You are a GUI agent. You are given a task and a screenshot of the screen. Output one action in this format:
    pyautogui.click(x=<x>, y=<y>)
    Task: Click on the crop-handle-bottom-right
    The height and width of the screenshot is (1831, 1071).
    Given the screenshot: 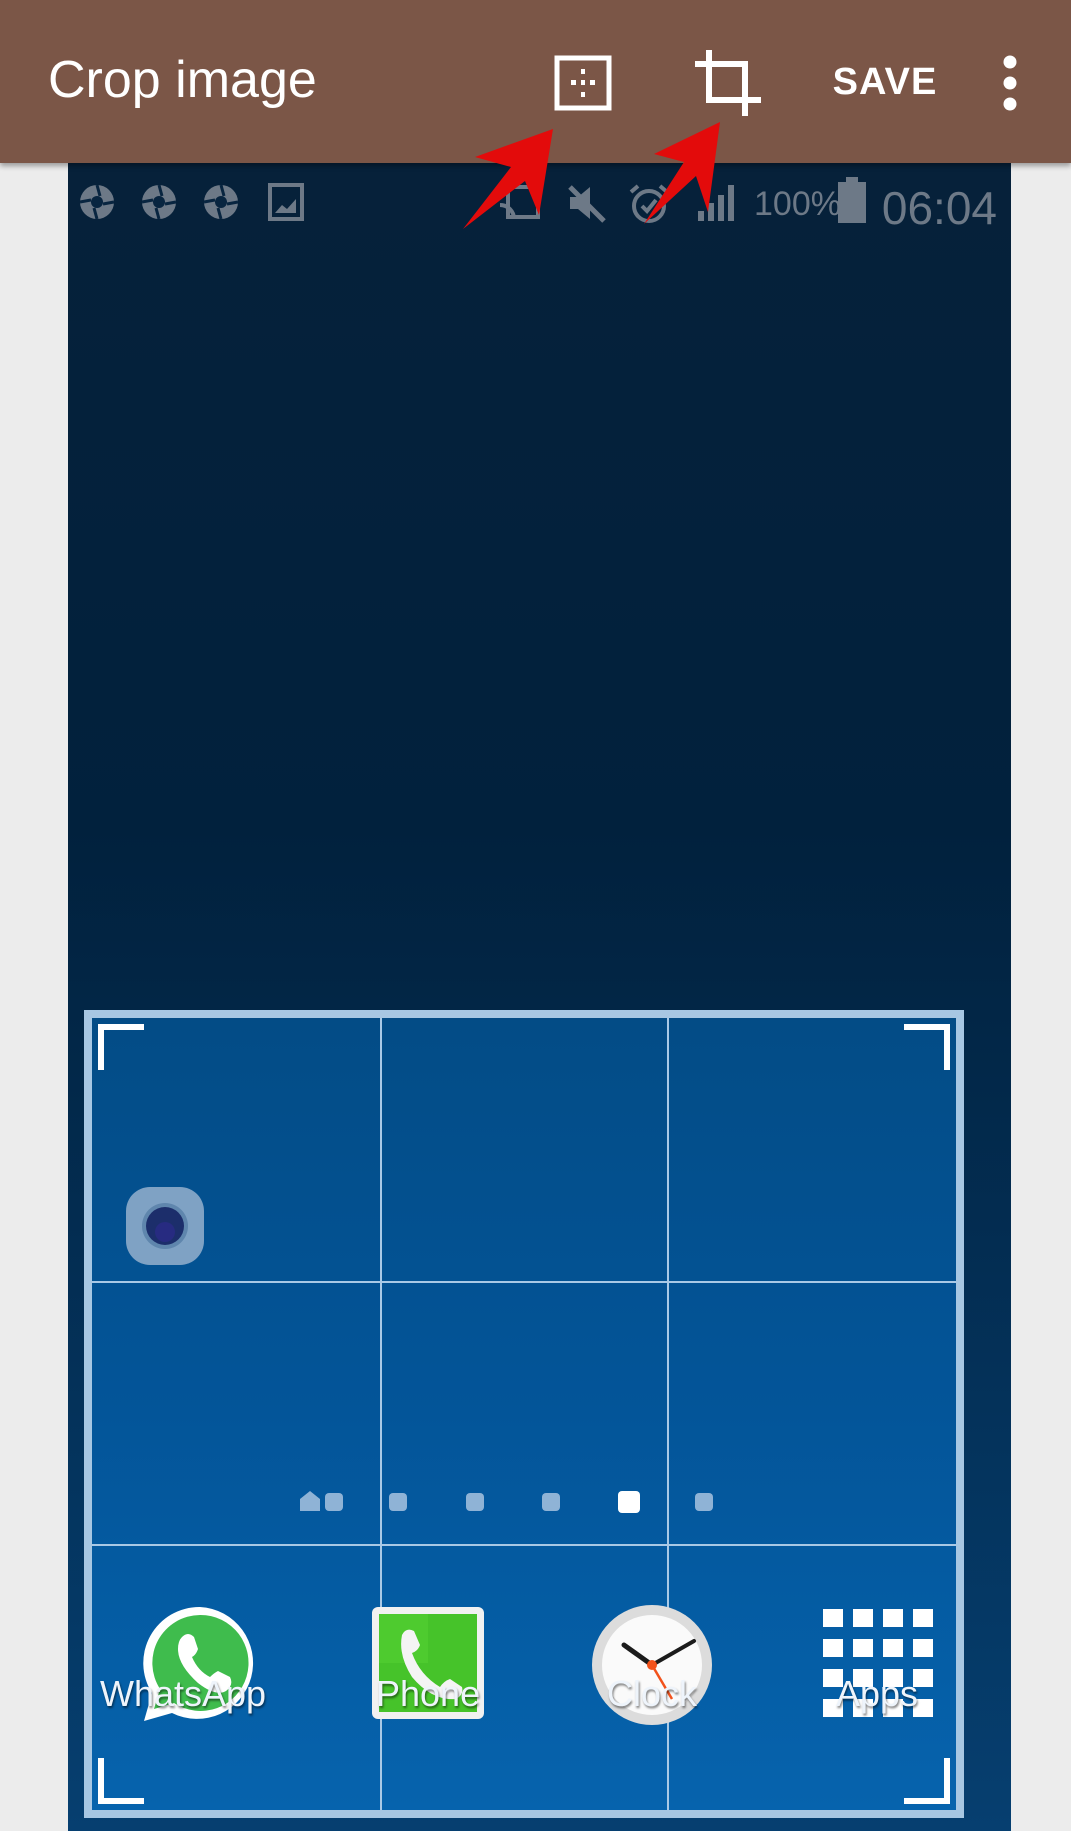 What is the action you would take?
    pyautogui.click(x=927, y=1781)
    